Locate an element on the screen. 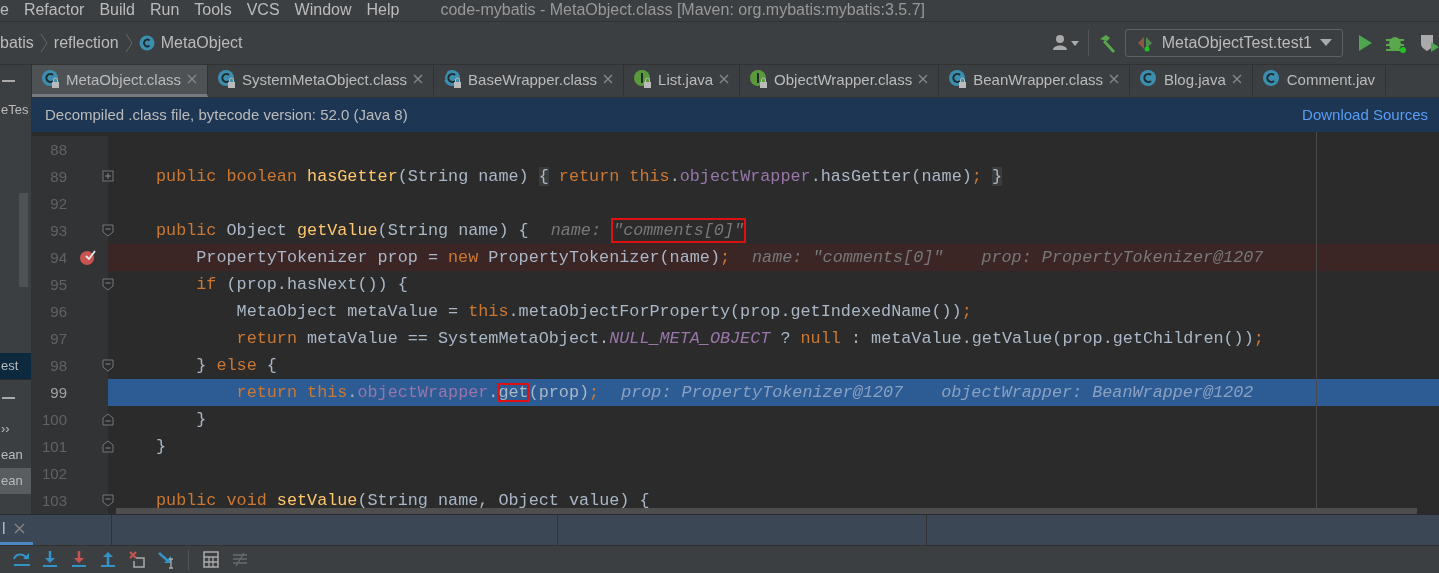 Image resolution: width=1439 pixels, height=573 pixels. shield-play-icon is located at coordinates (1429, 42).